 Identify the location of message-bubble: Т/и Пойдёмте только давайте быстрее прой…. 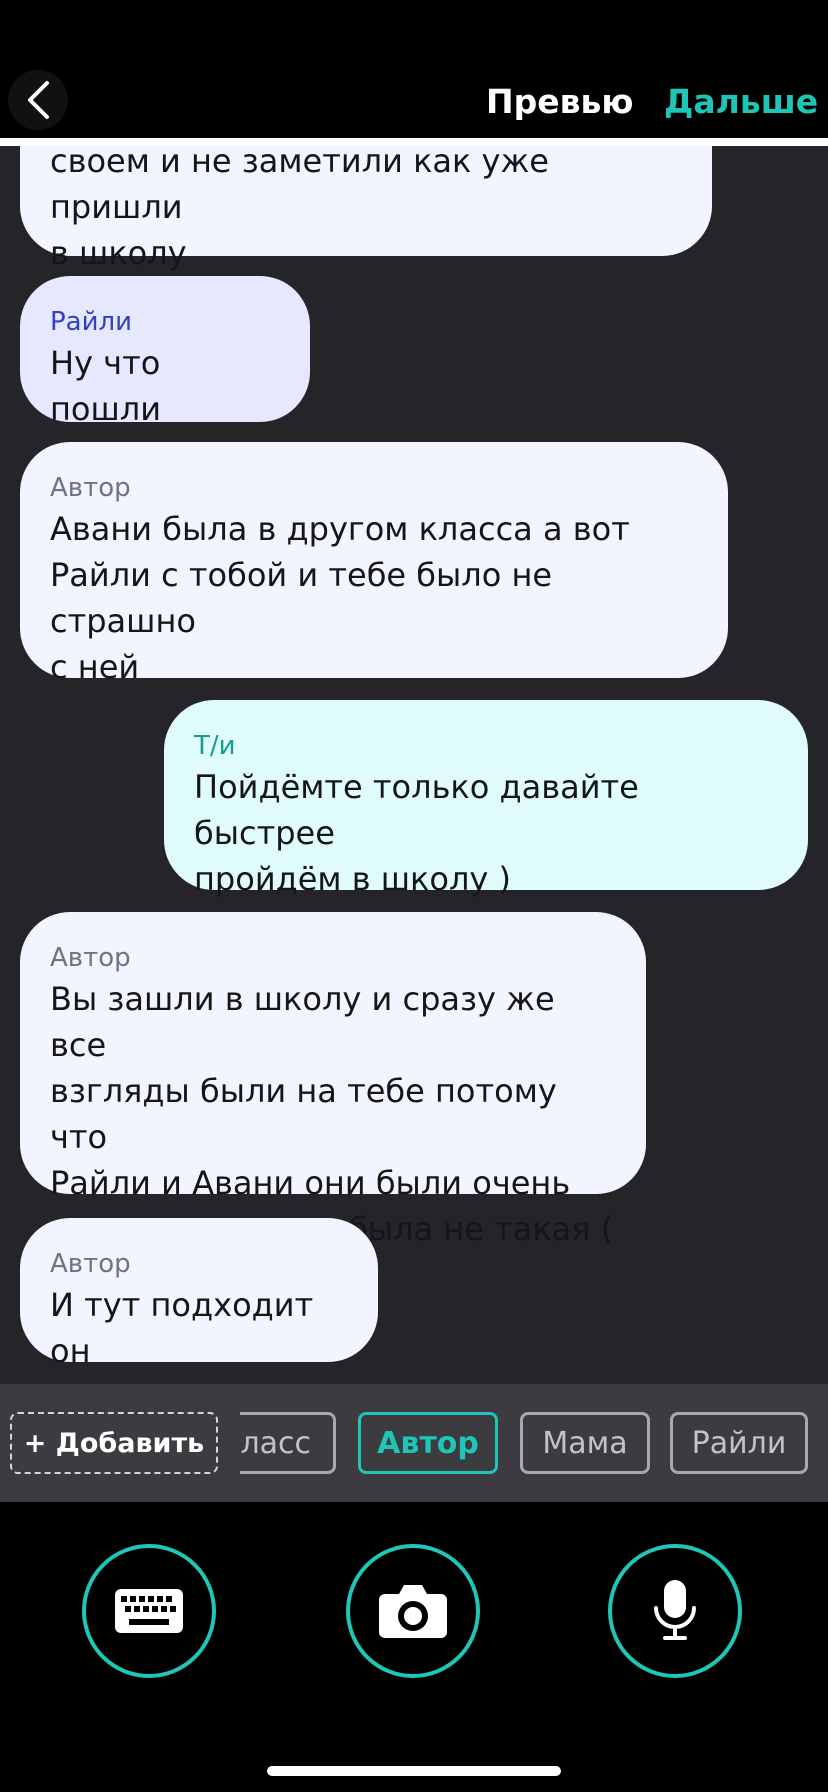
(486, 799).